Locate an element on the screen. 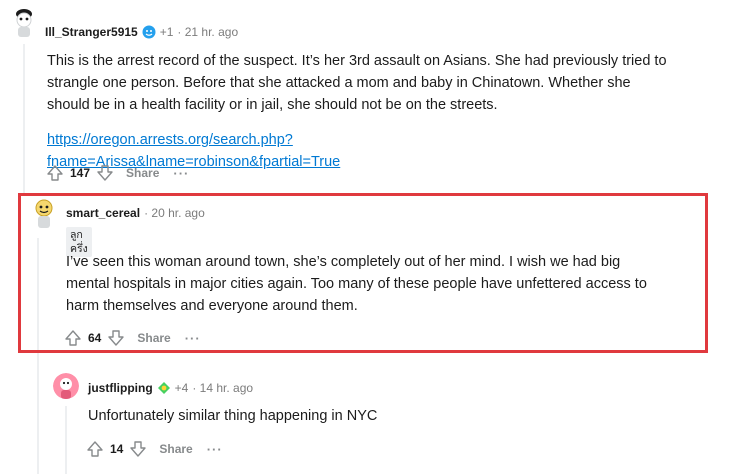 The width and height of the screenshot is (750, 474). vote-count: 147 is located at coordinates (80, 173).